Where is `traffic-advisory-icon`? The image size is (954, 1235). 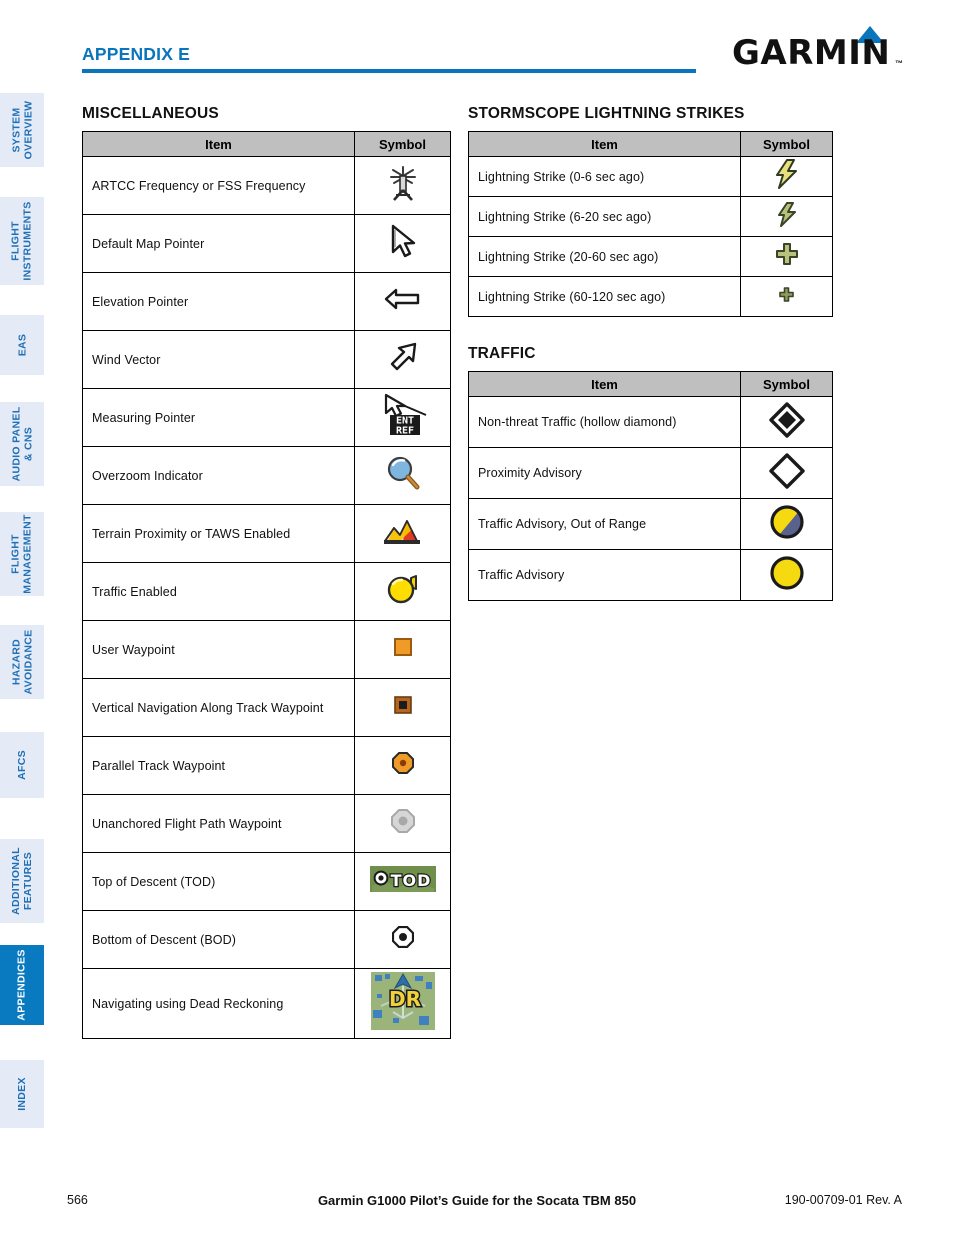 traffic-advisory-icon is located at coordinates (787, 573).